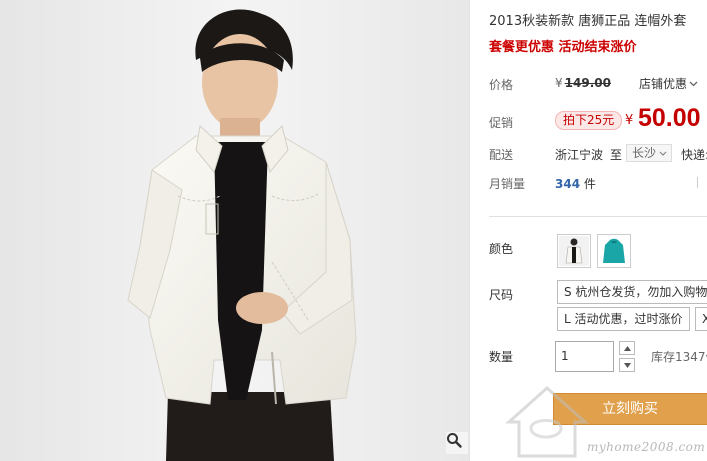 The height and width of the screenshot is (461, 707). I want to click on teal-hoodie-thumbnail, so click(614, 251).